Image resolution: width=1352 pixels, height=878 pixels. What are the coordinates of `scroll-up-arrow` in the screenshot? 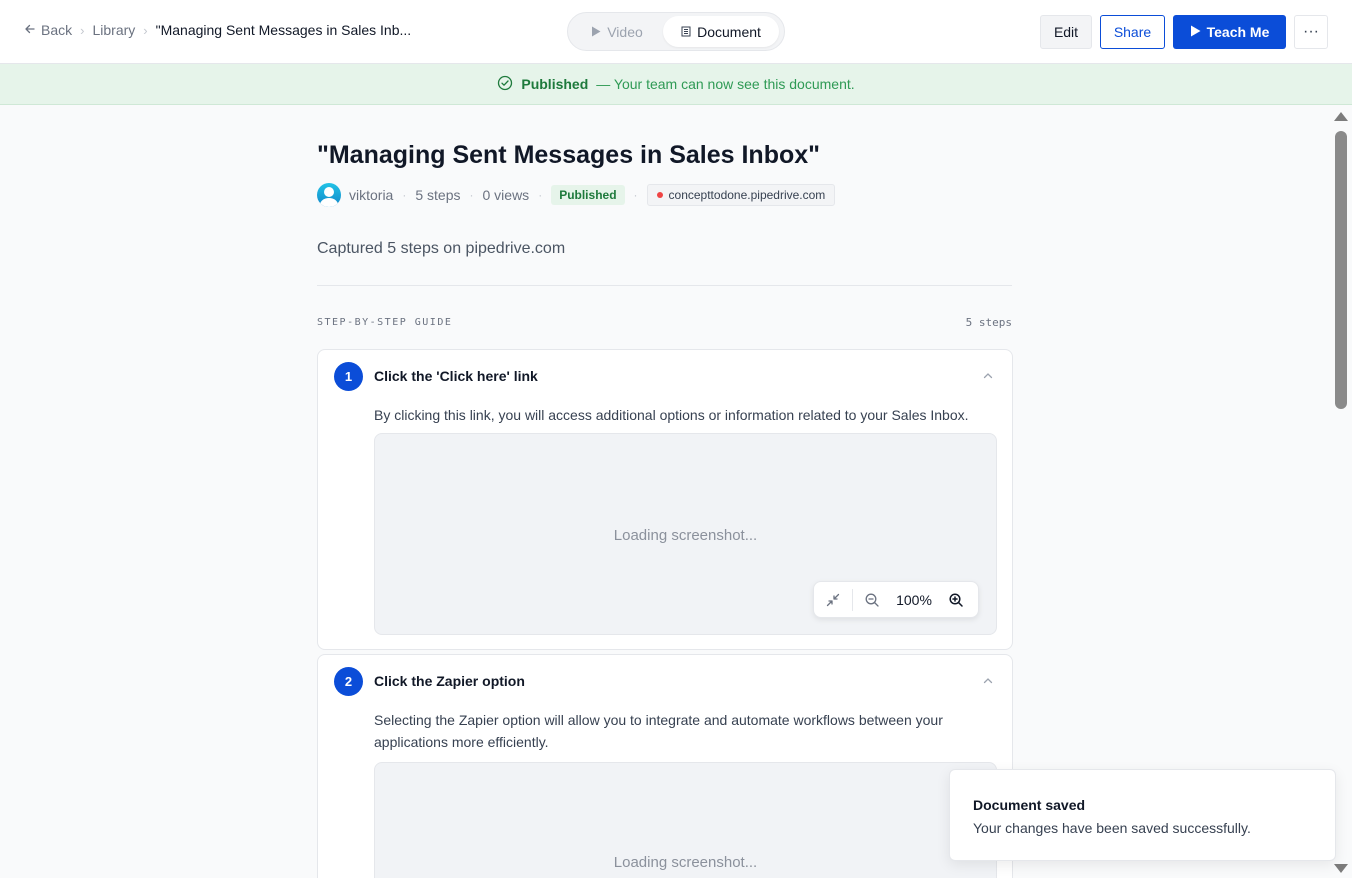 It's located at (1341, 116).